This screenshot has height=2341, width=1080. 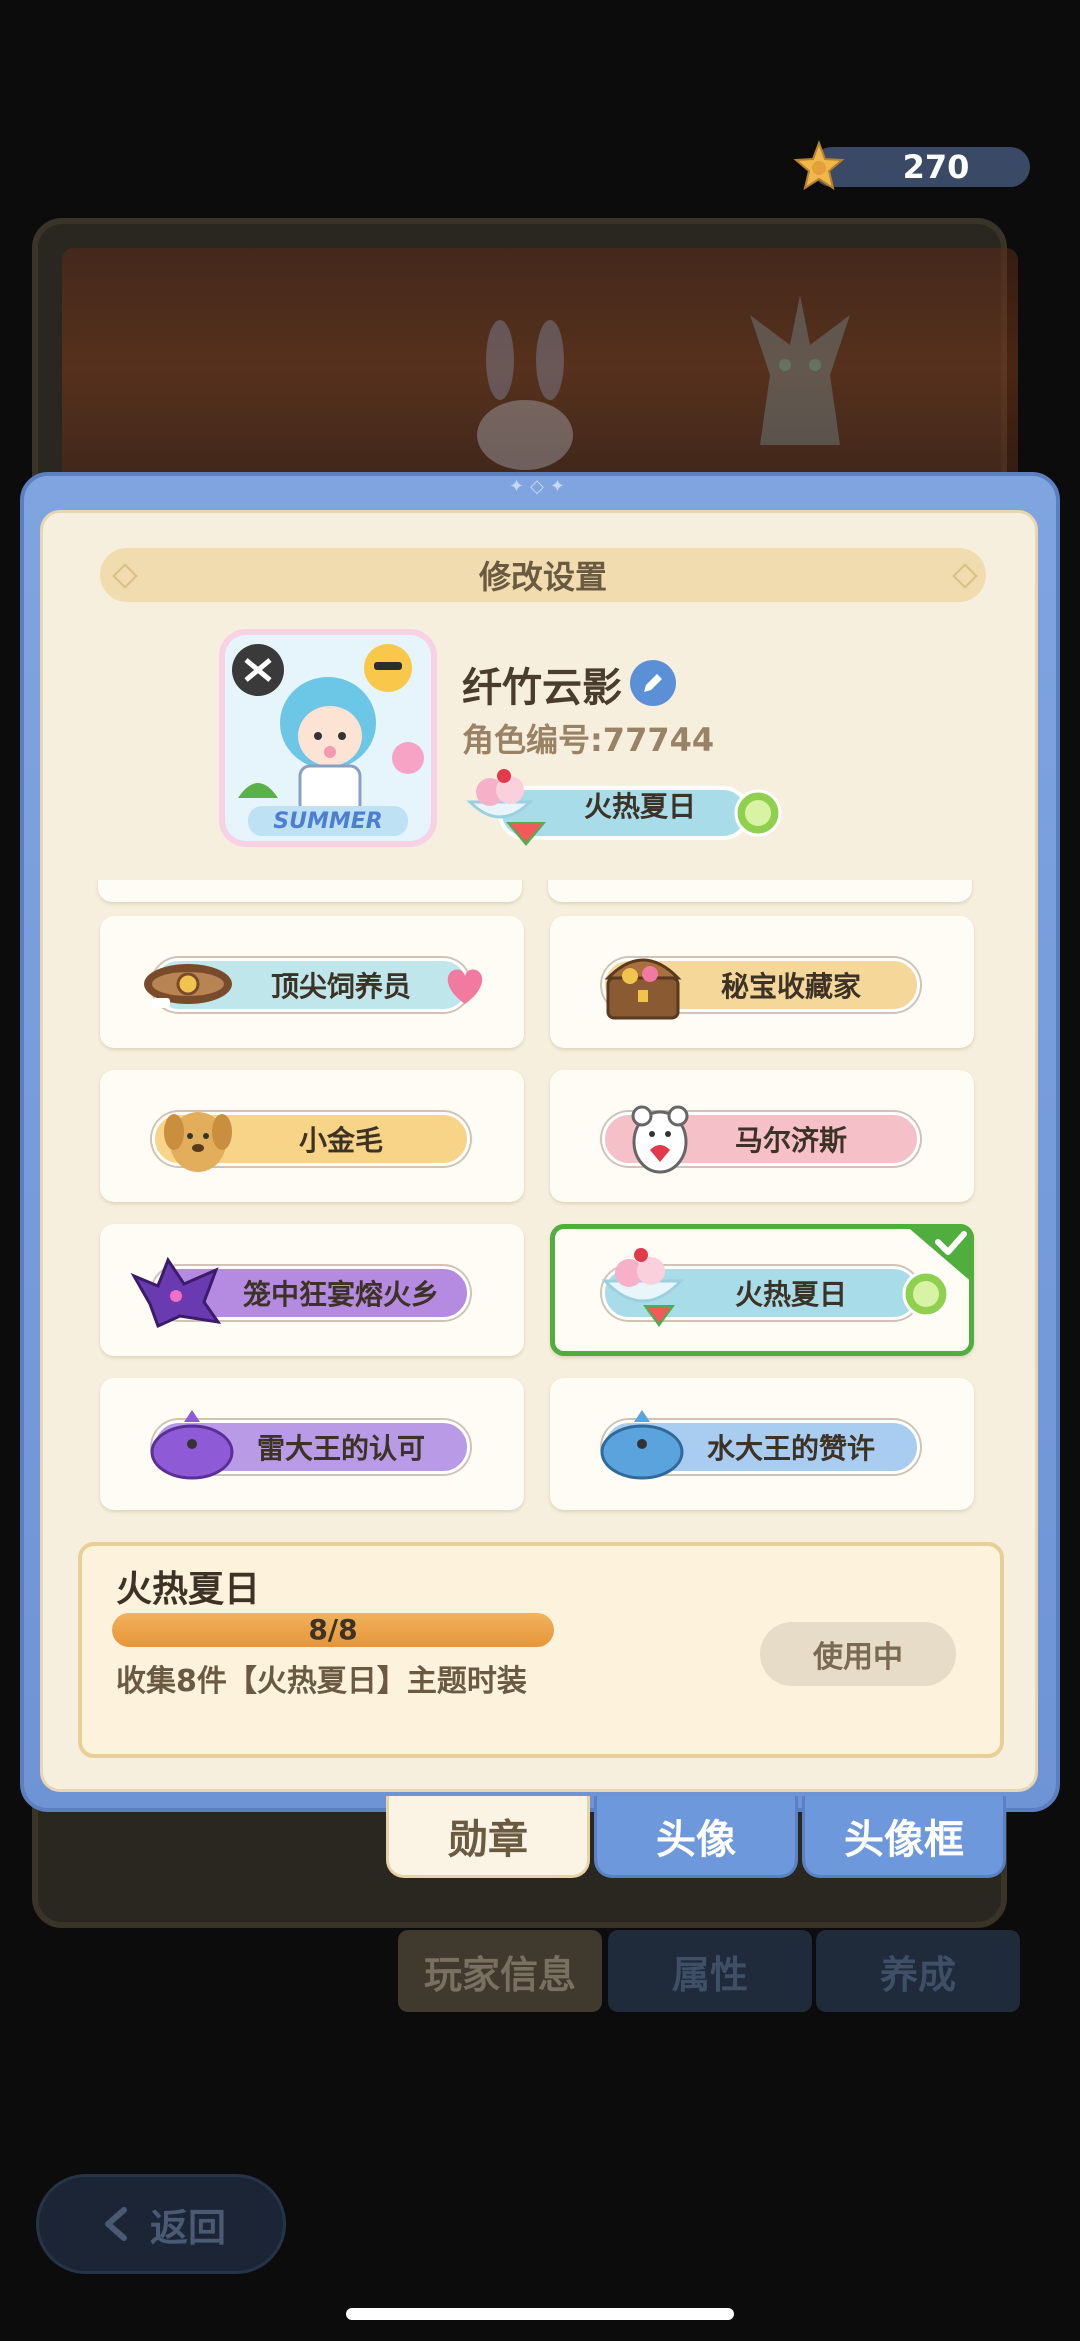 What do you see at coordinates (340, 1448) in the screenshot?
I see `badge-label: 雷大王的认可` at bounding box center [340, 1448].